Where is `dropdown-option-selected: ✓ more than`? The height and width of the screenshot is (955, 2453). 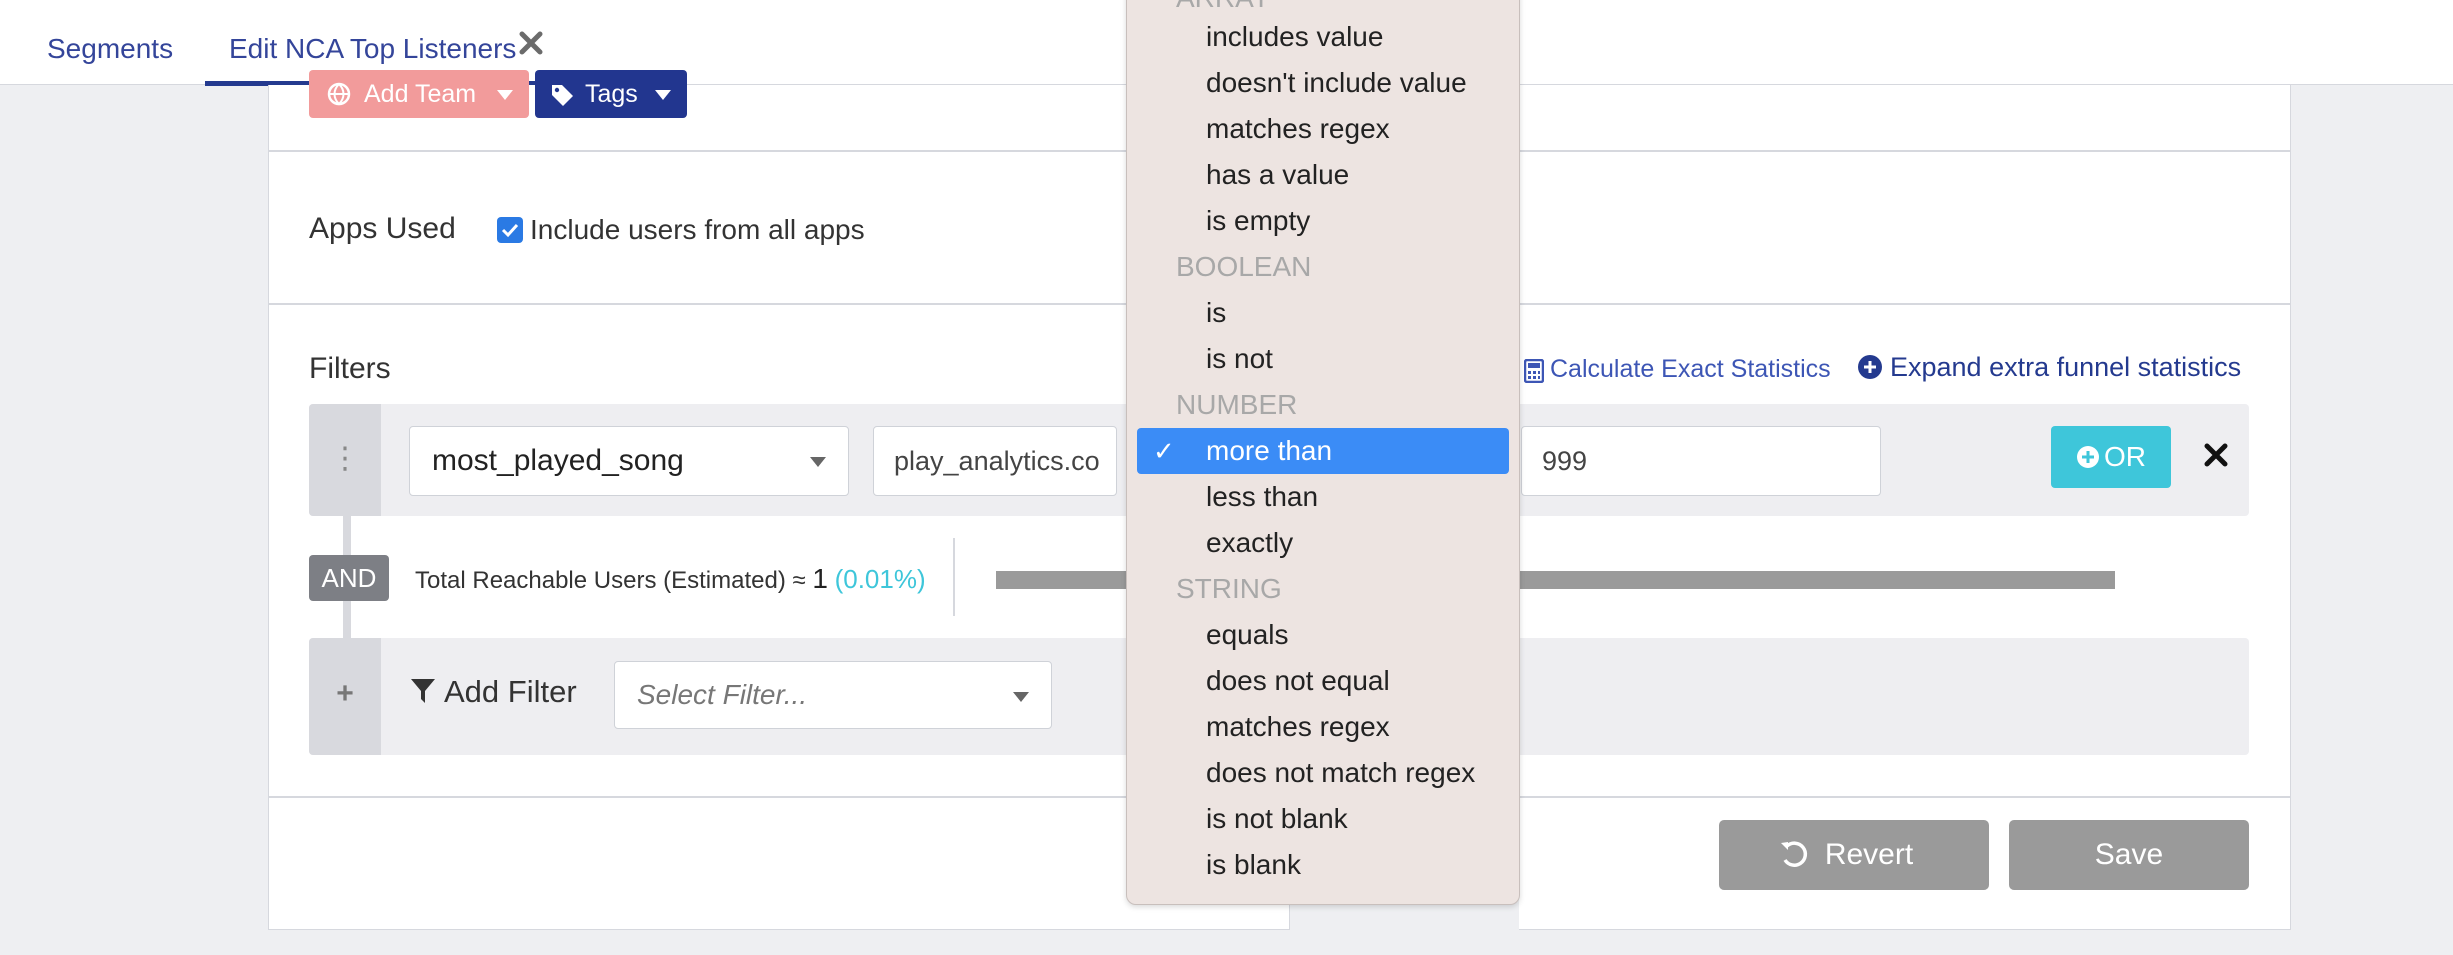 dropdown-option-selected: ✓ more than is located at coordinates (1323, 451).